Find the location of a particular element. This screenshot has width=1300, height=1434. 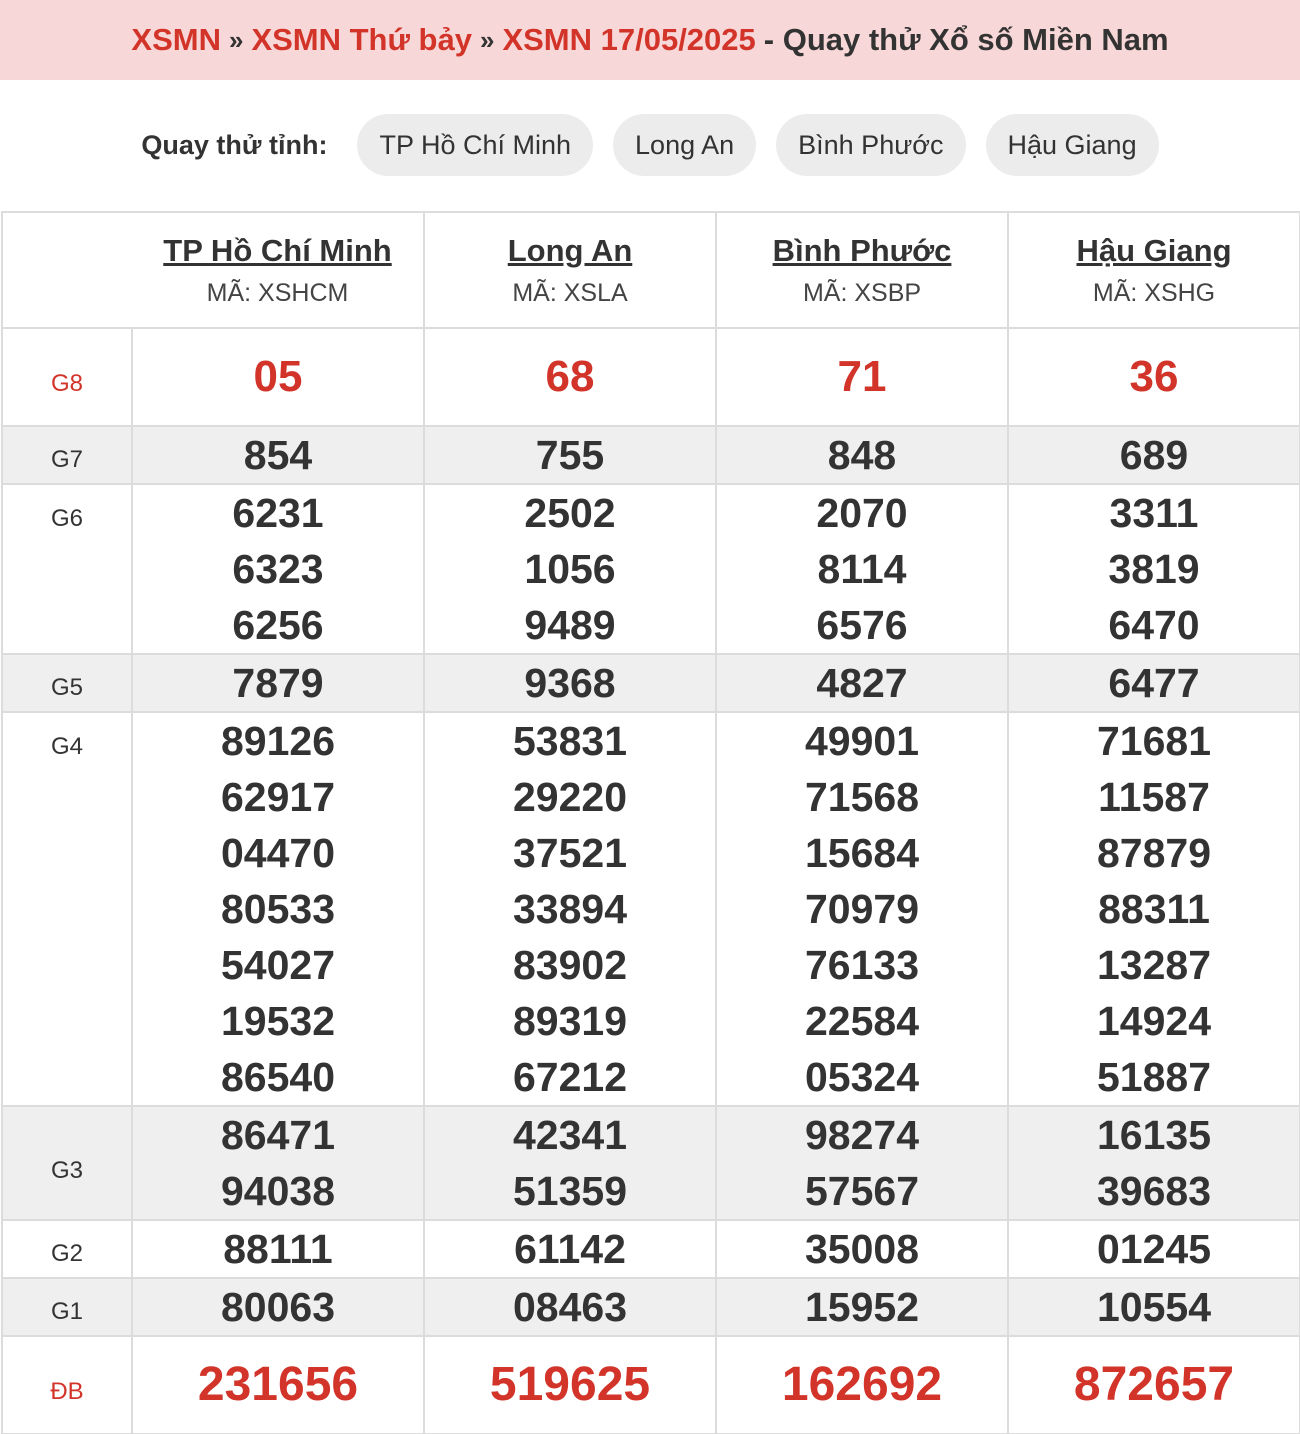

result-number: 61142 is located at coordinates (570, 1249).